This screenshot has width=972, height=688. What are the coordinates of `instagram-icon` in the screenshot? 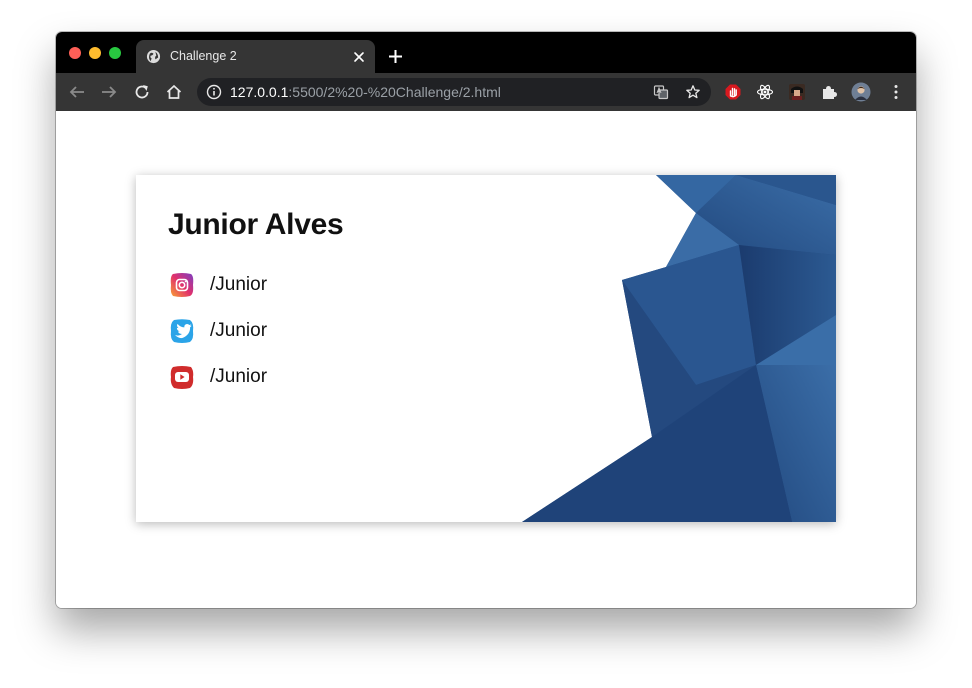 It's located at (182, 285).